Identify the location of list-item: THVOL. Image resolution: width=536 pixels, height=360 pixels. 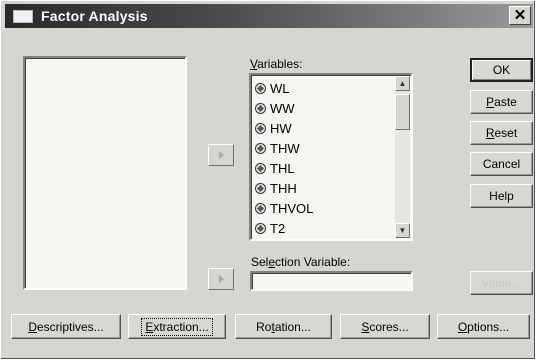
(284, 208).